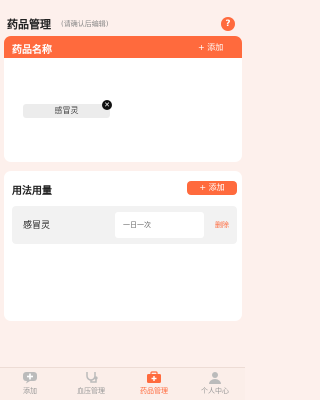  I want to click on usage-drug-name: 感冒灵, so click(37, 226).